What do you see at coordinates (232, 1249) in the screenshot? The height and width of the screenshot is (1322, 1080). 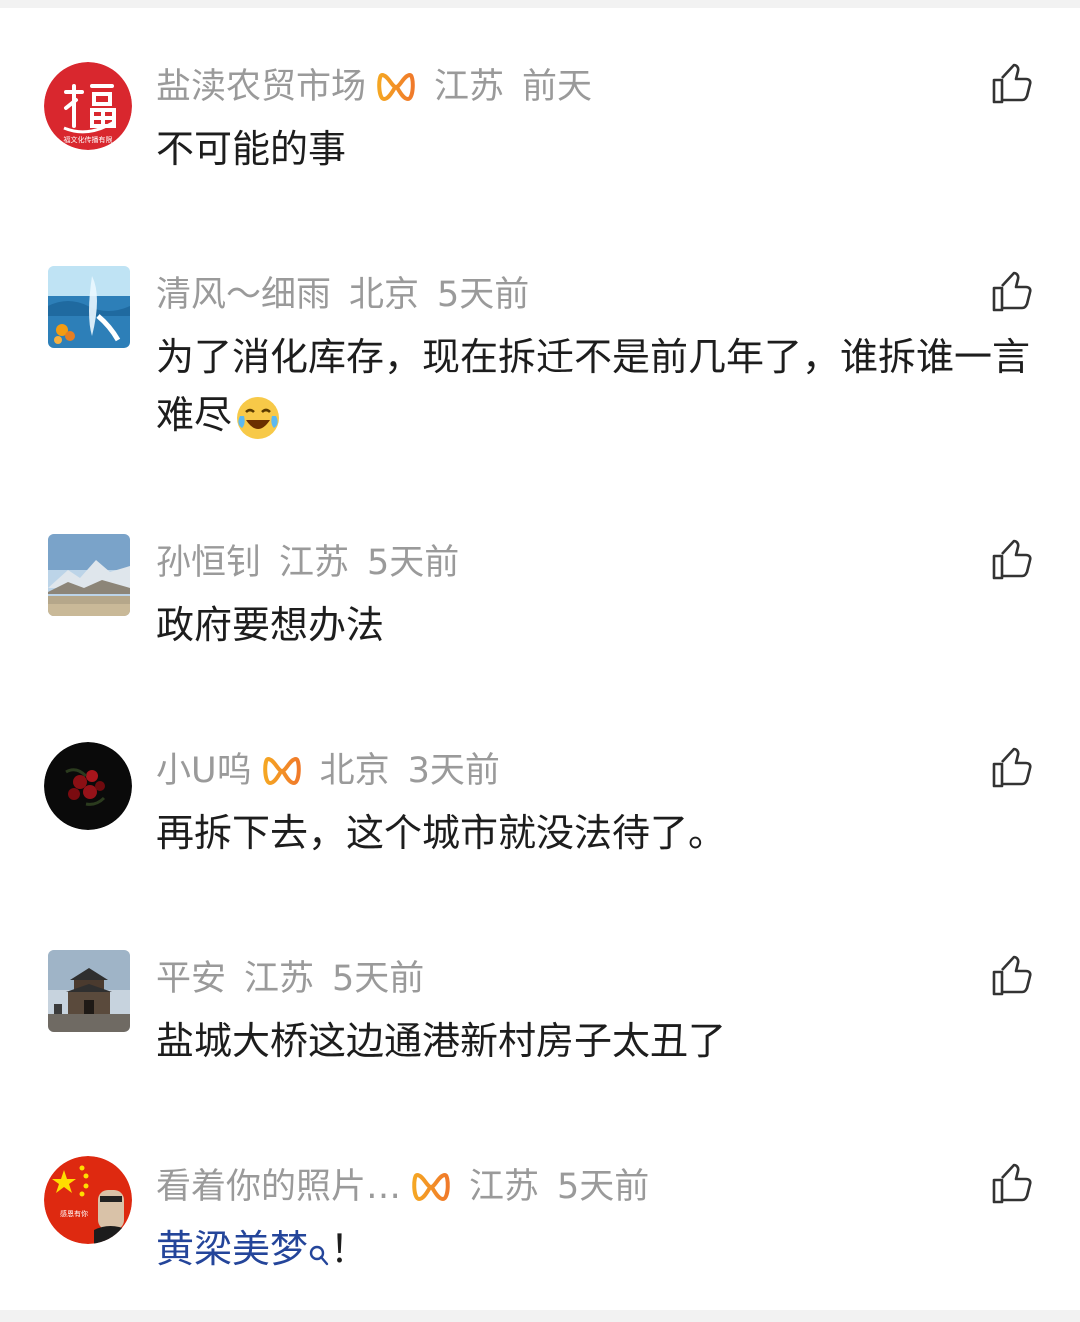 I see `topic-link: 黄梁美梦` at bounding box center [232, 1249].